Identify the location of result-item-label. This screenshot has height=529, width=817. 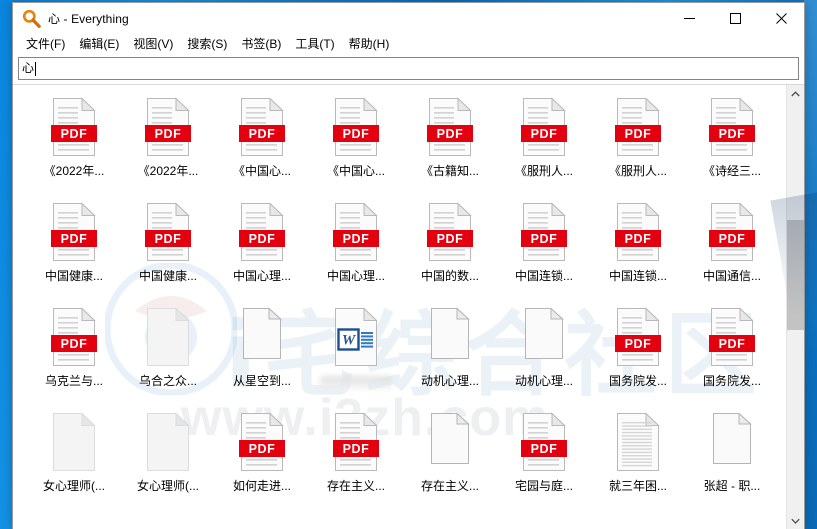
(356, 382).